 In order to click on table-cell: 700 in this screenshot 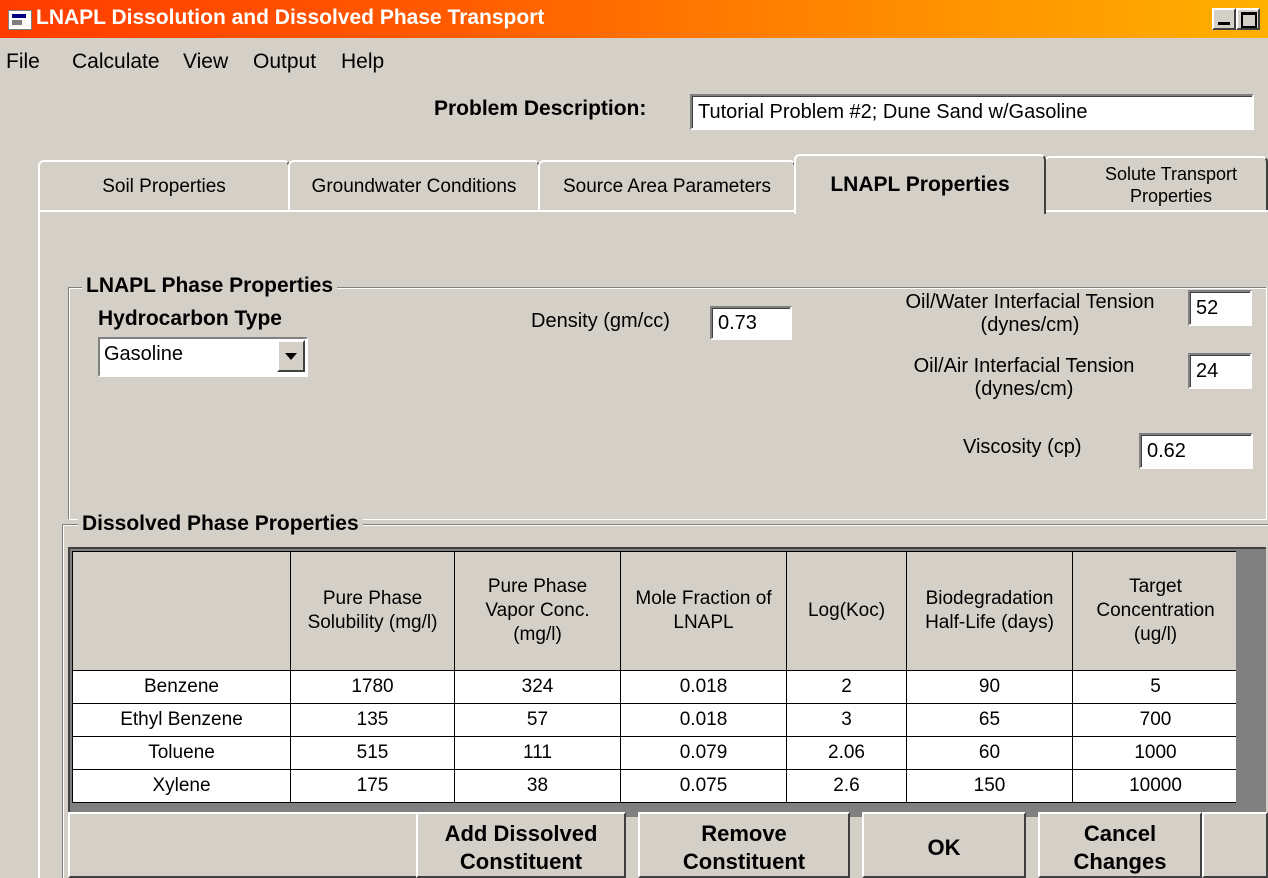, I will do `click(1155, 720)`.